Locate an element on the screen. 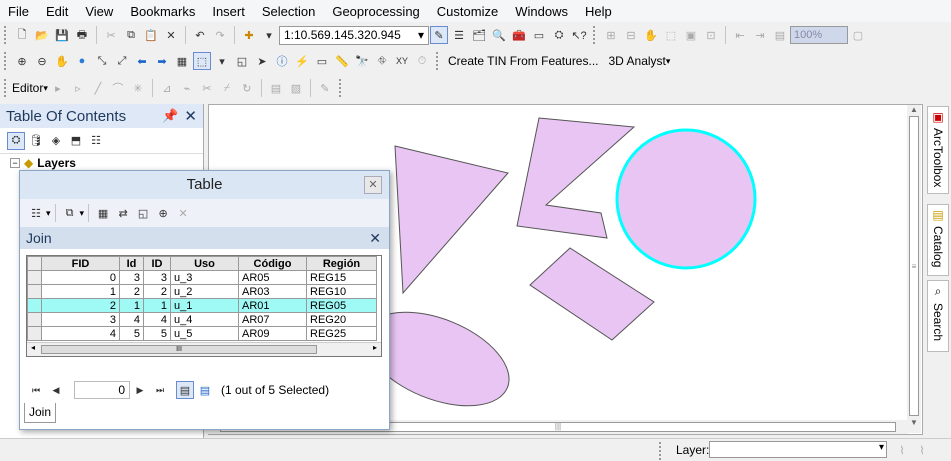  map-vertical-scrollbar: ▲ ≡ ▼ is located at coordinates (914, 269).